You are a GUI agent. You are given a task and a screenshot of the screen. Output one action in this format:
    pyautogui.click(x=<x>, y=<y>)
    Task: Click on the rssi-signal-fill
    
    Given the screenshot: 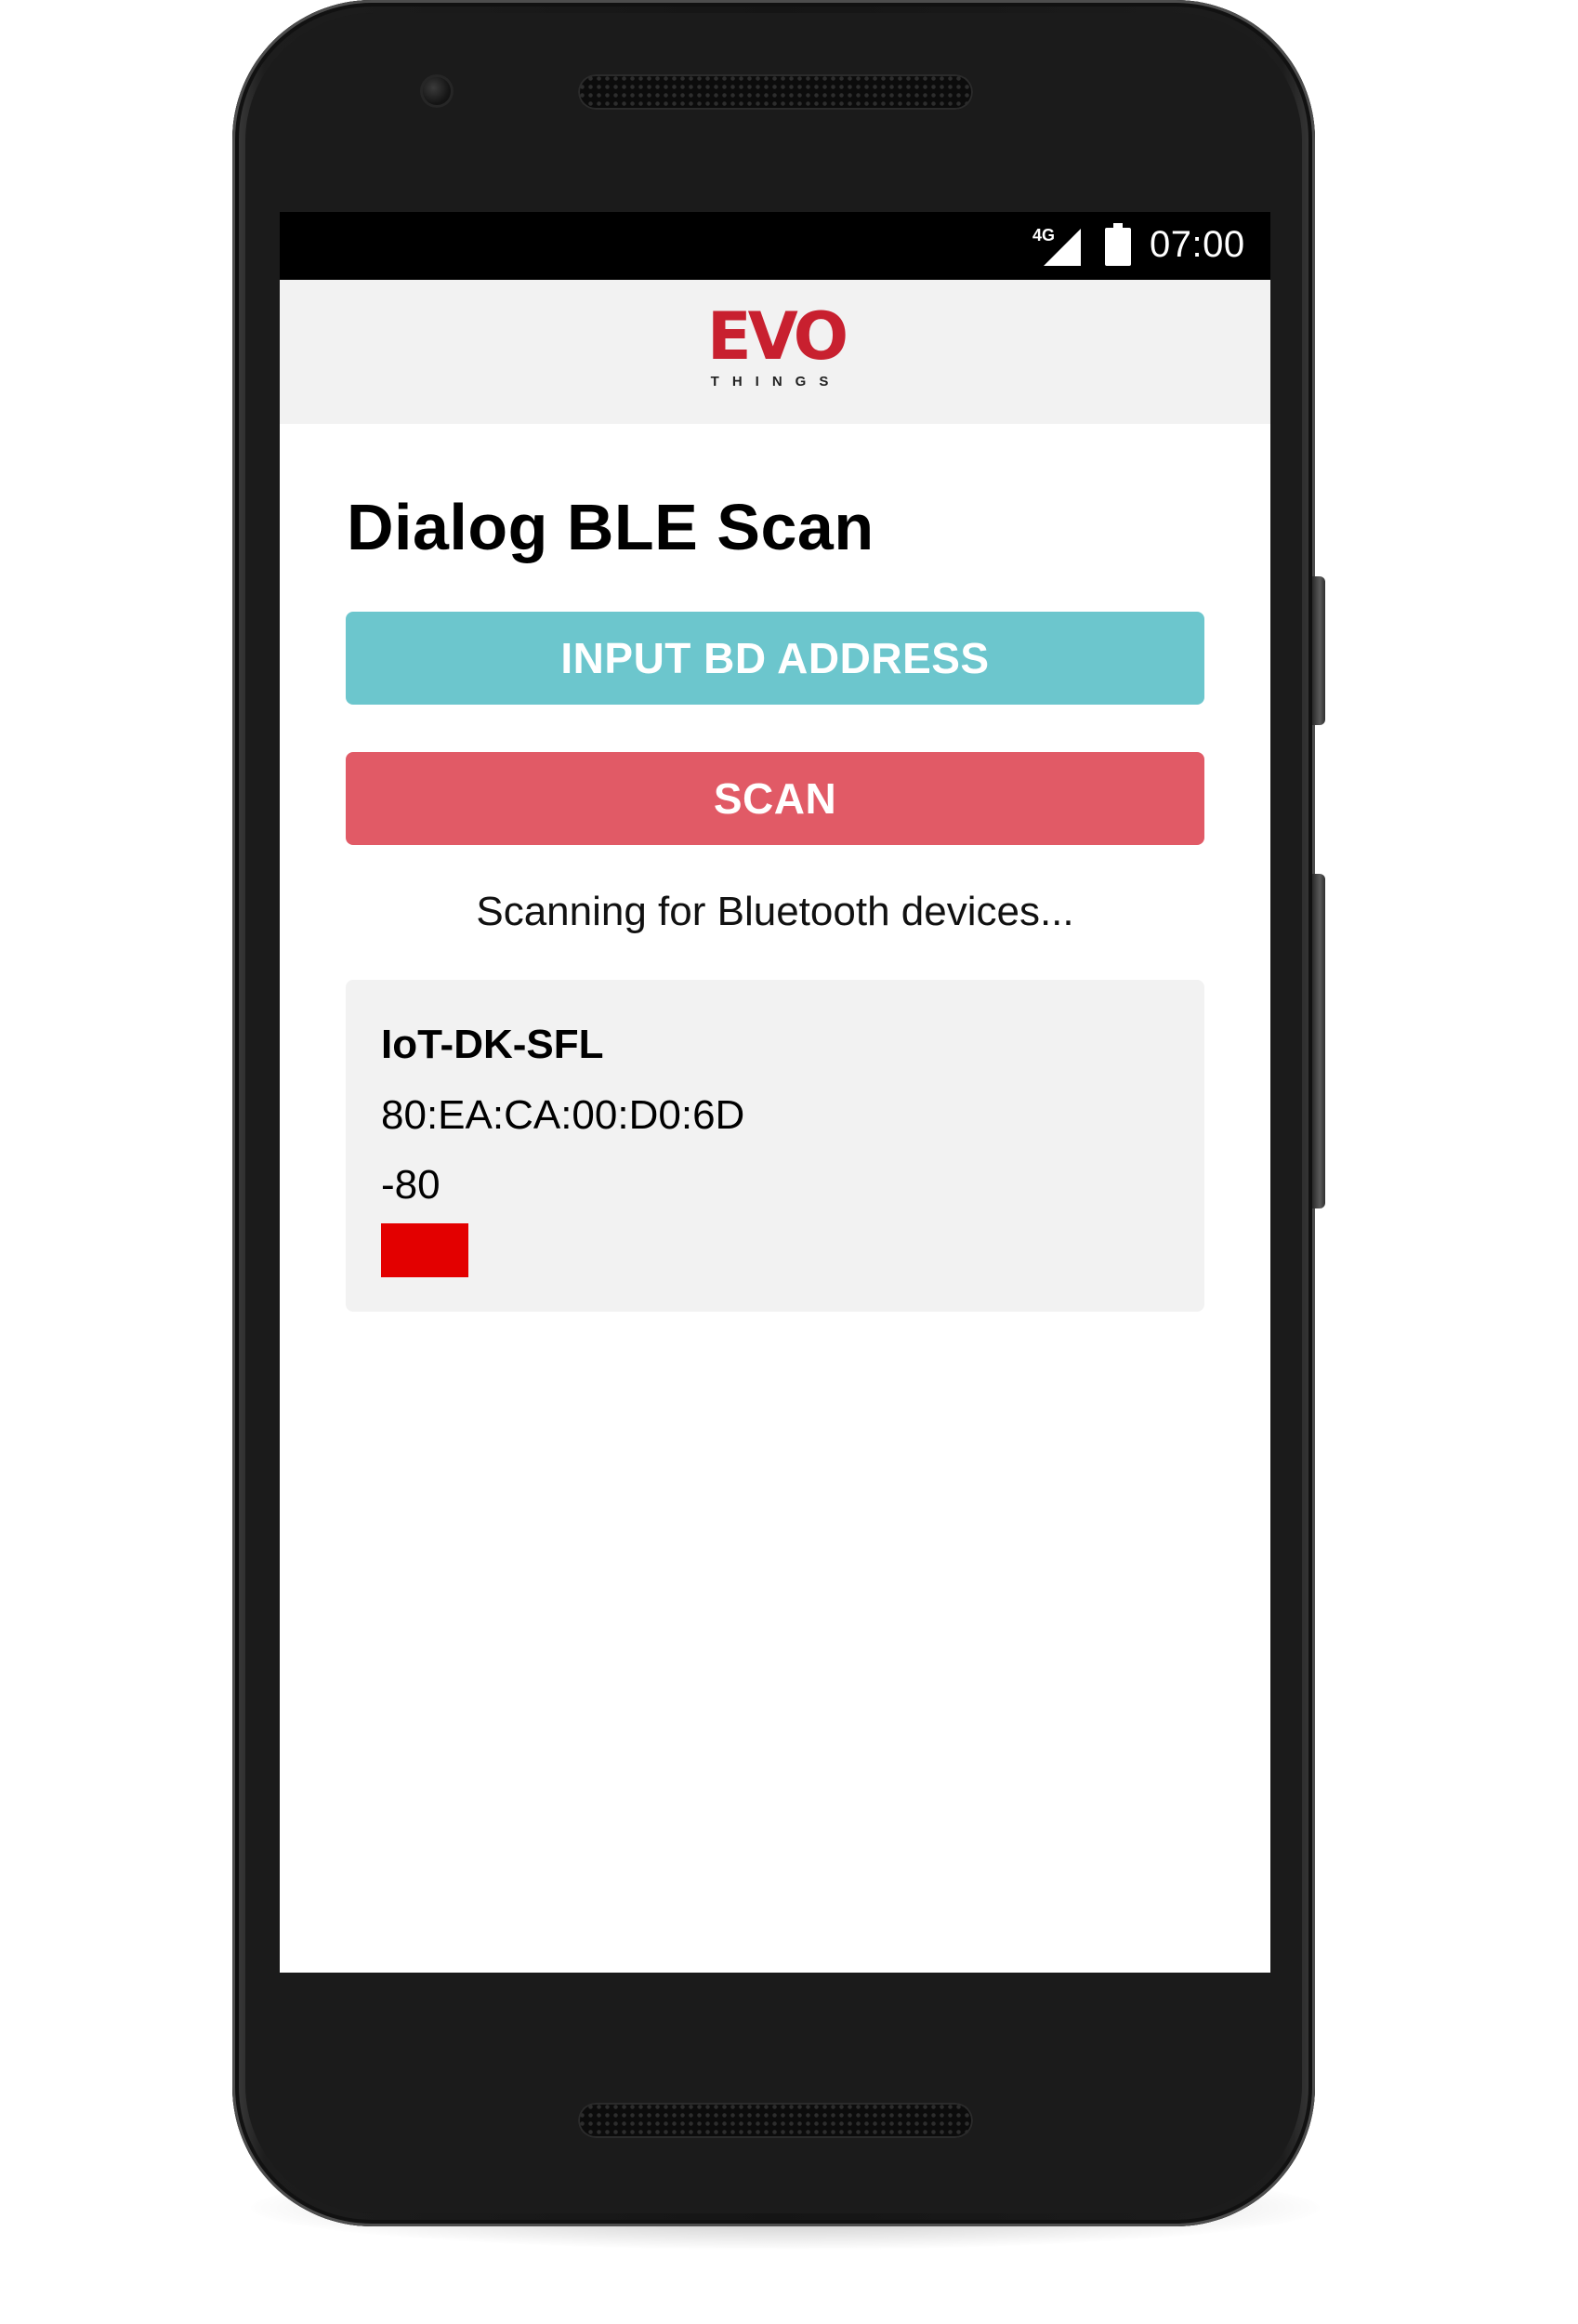 What is the action you would take?
    pyautogui.click(x=424, y=1250)
    